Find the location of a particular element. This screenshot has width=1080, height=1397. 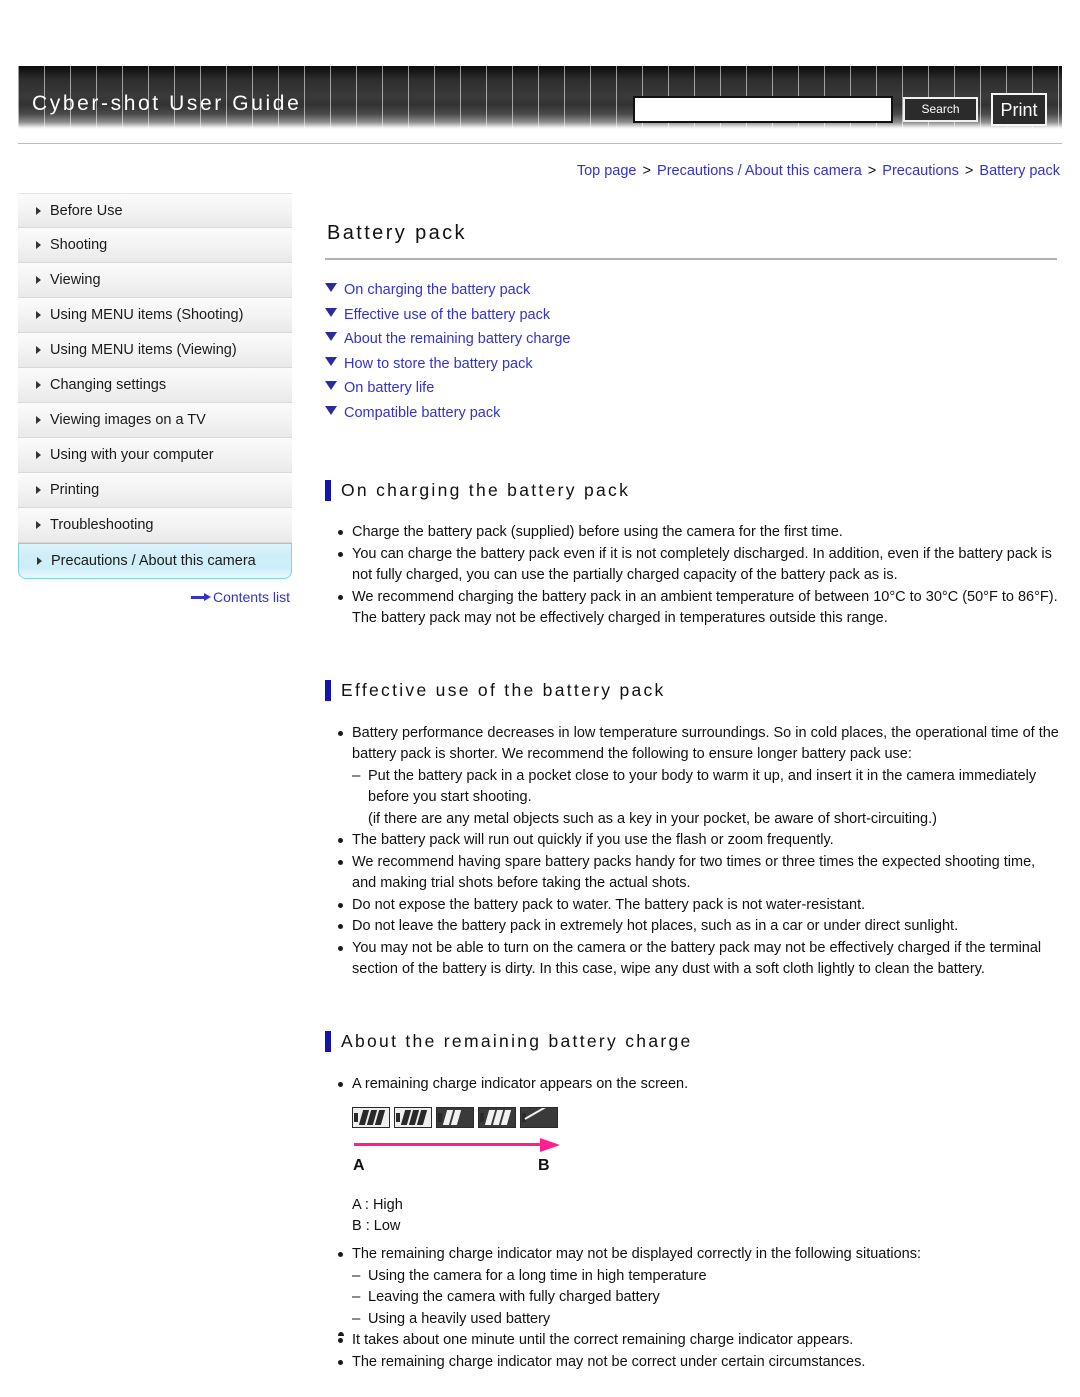

sidebar-item-viewing-images-on-a-tv: Viewing images on a TV is located at coordinates (155, 420).